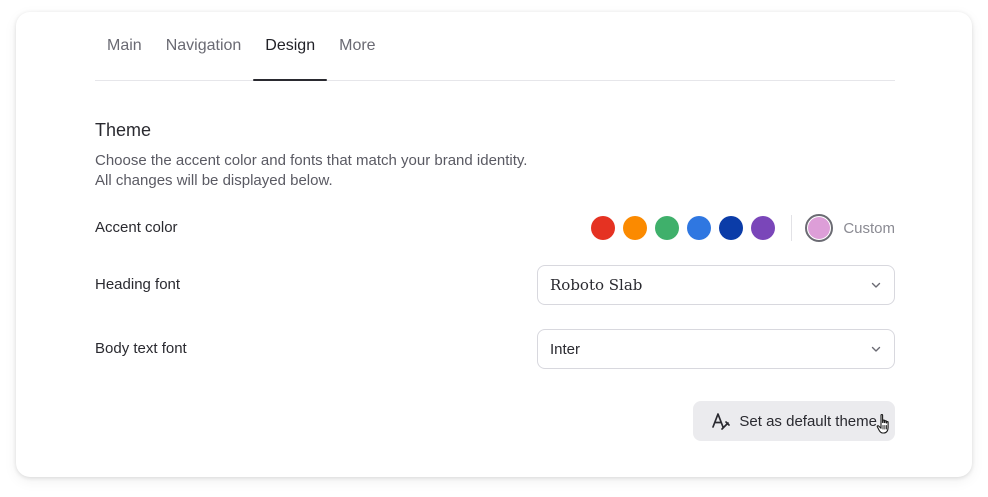  What do you see at coordinates (138, 284) in the screenshot?
I see `heading-font-label: Heading font` at bounding box center [138, 284].